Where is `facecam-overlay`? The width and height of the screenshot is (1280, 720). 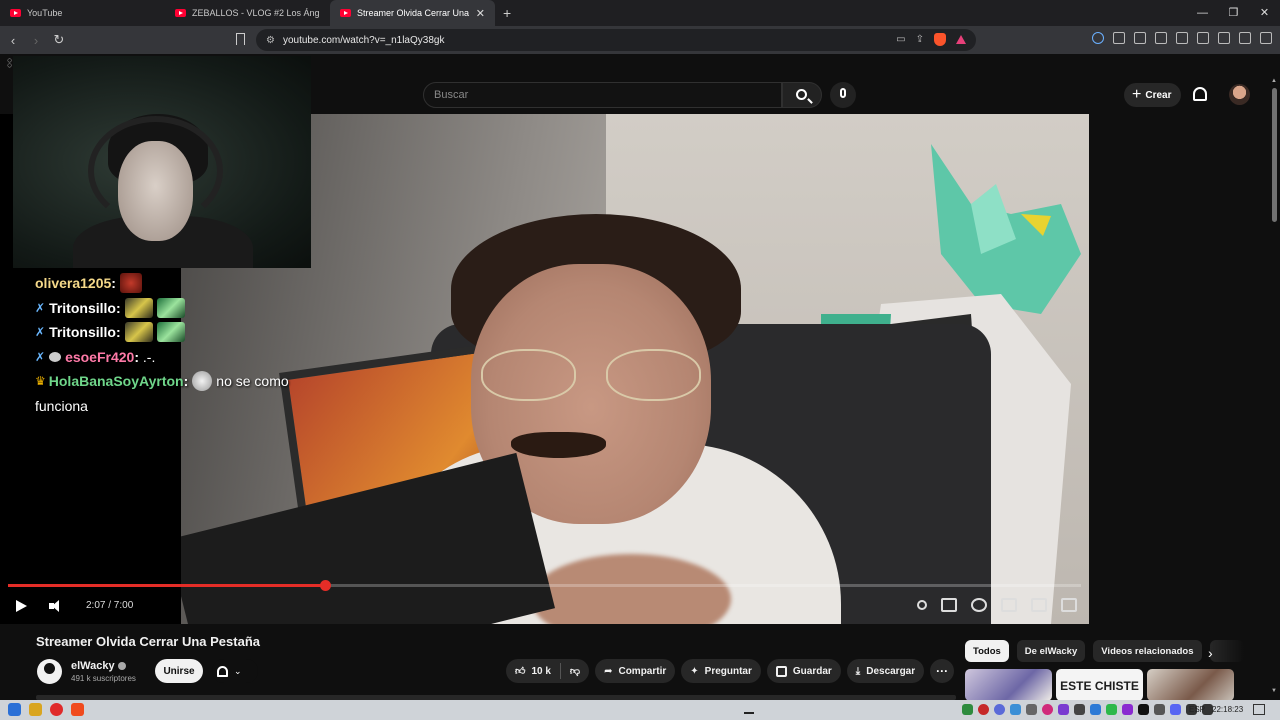 facecam-overlay is located at coordinates (162, 162).